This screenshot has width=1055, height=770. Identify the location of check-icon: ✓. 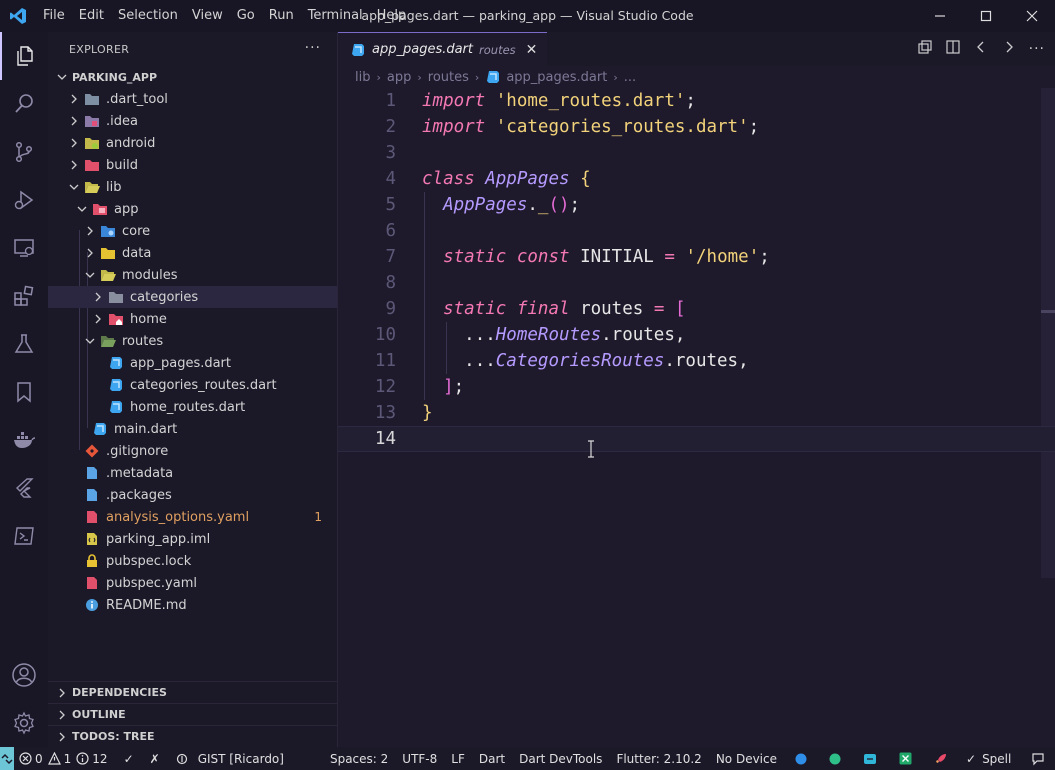
(129, 758).